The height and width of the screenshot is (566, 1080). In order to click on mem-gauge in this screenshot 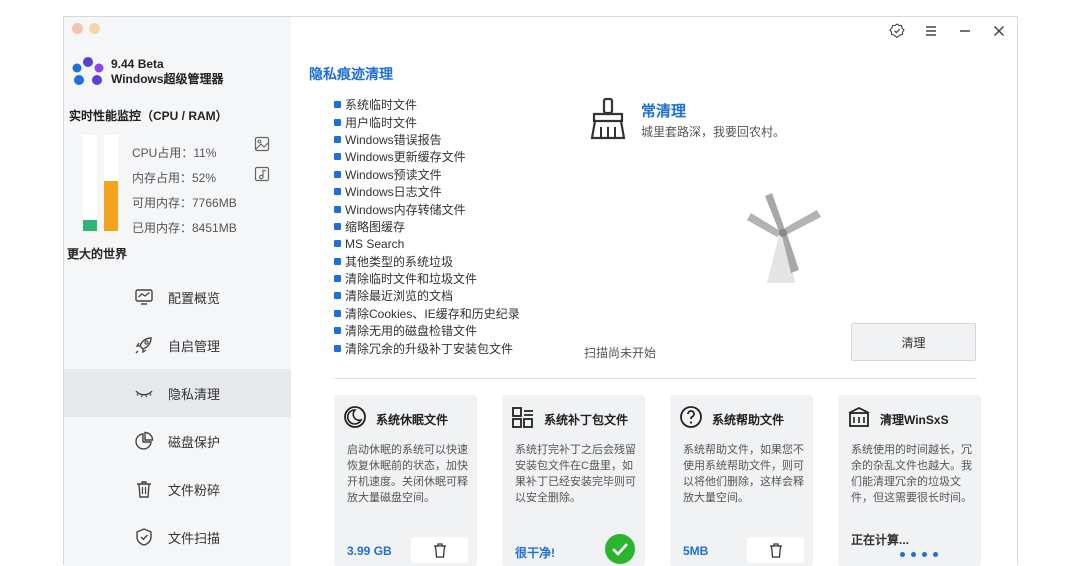, I will do `click(111, 183)`.